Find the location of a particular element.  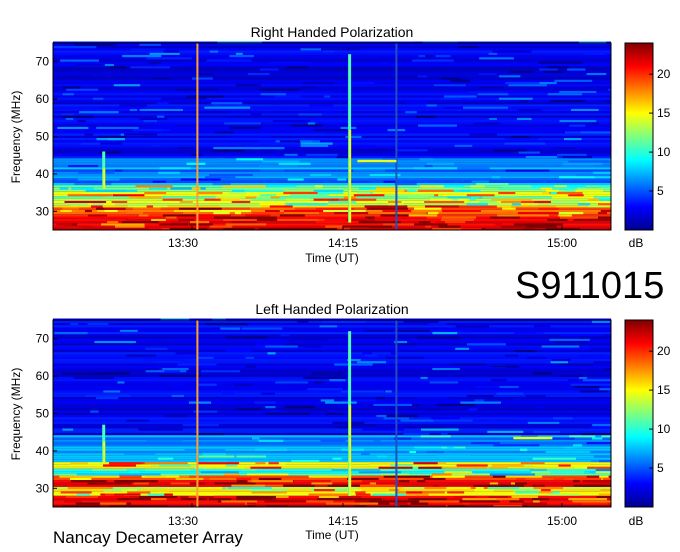

radio-burst-core is located at coordinates (350, 450).